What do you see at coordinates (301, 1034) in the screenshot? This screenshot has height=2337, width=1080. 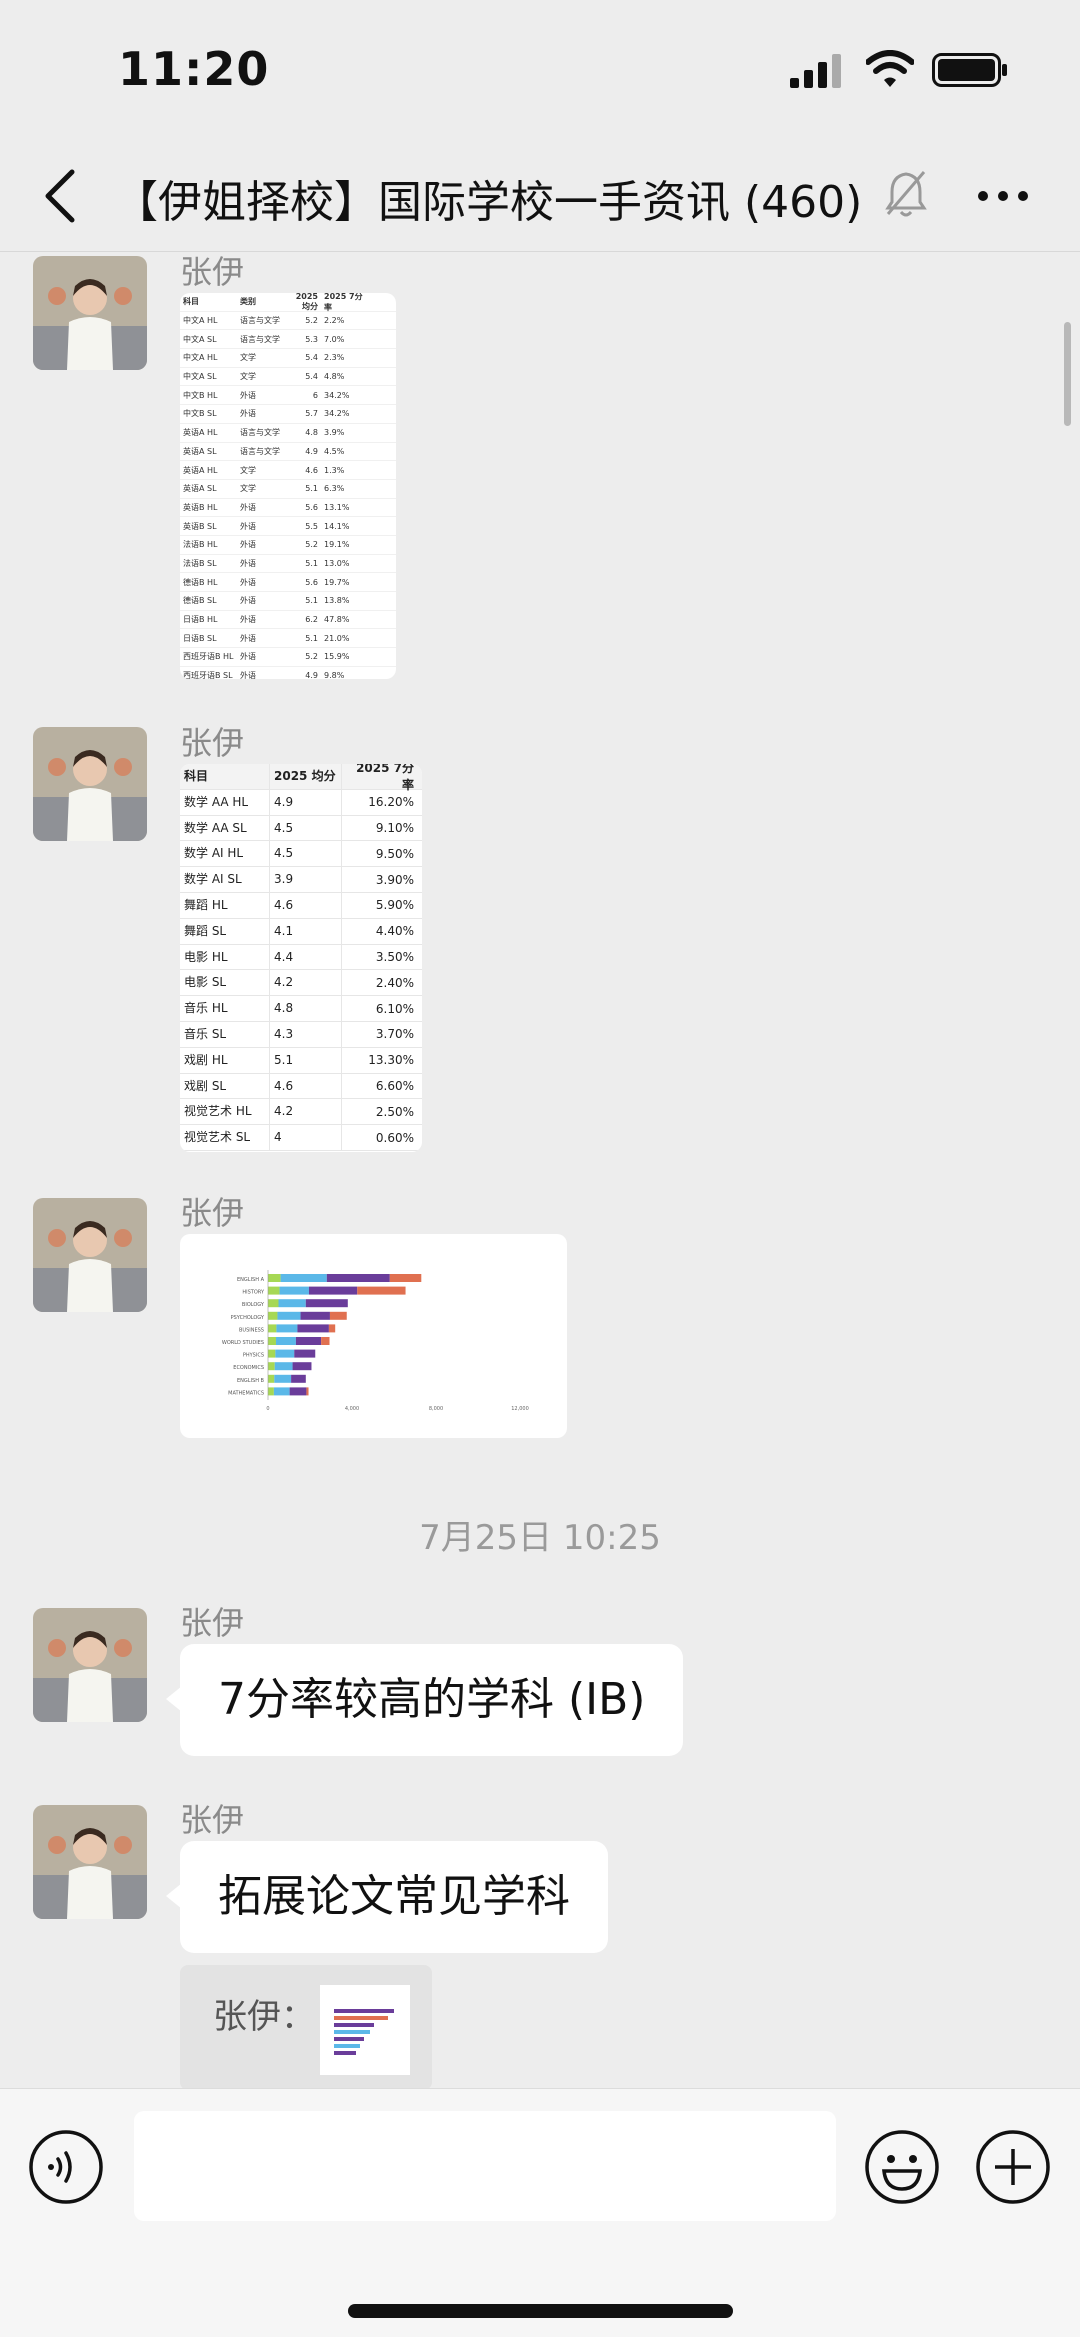 I see `table-row: 音乐 SL 4.3 3.70%` at bounding box center [301, 1034].